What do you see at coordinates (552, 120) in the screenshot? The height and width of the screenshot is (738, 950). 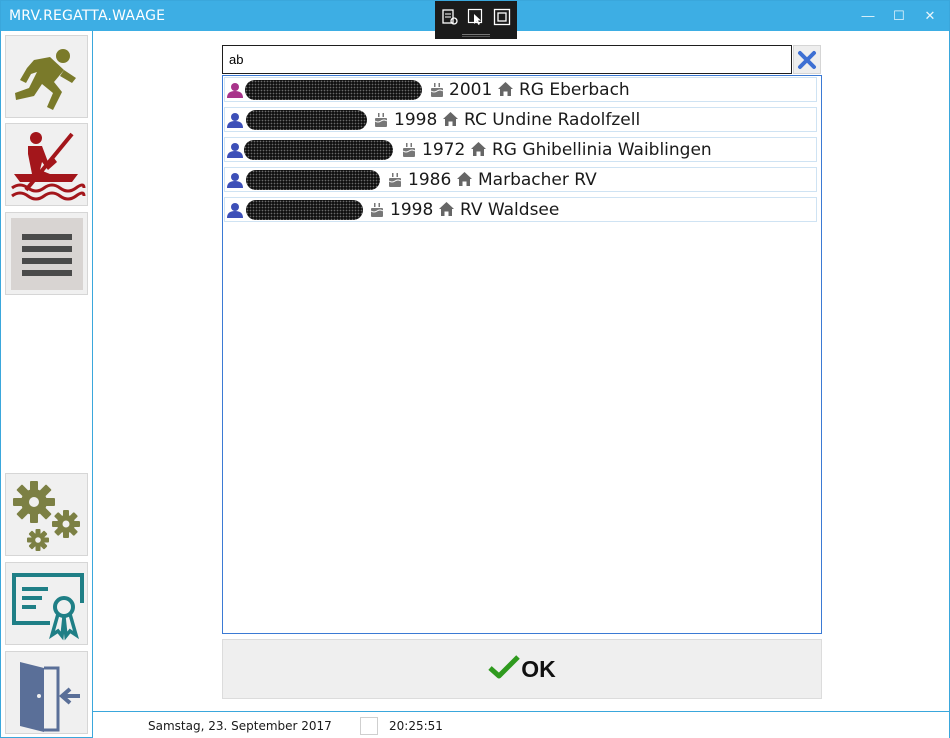 I see `club-name: RC Undine Radolfzell` at bounding box center [552, 120].